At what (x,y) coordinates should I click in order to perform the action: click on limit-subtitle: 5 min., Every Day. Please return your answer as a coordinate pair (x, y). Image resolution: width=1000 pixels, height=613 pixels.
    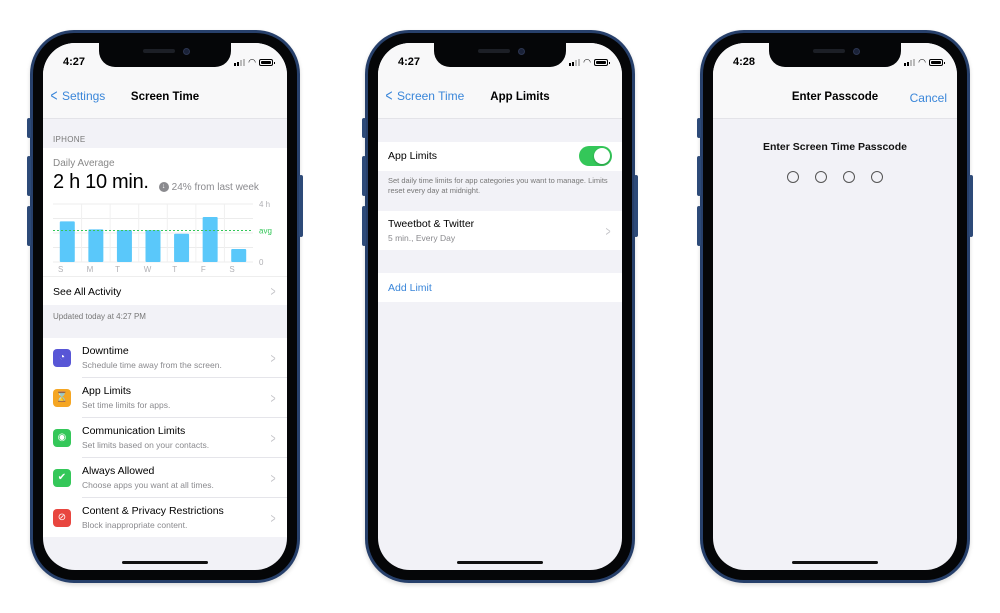
    Looking at the image, I should click on (422, 238).